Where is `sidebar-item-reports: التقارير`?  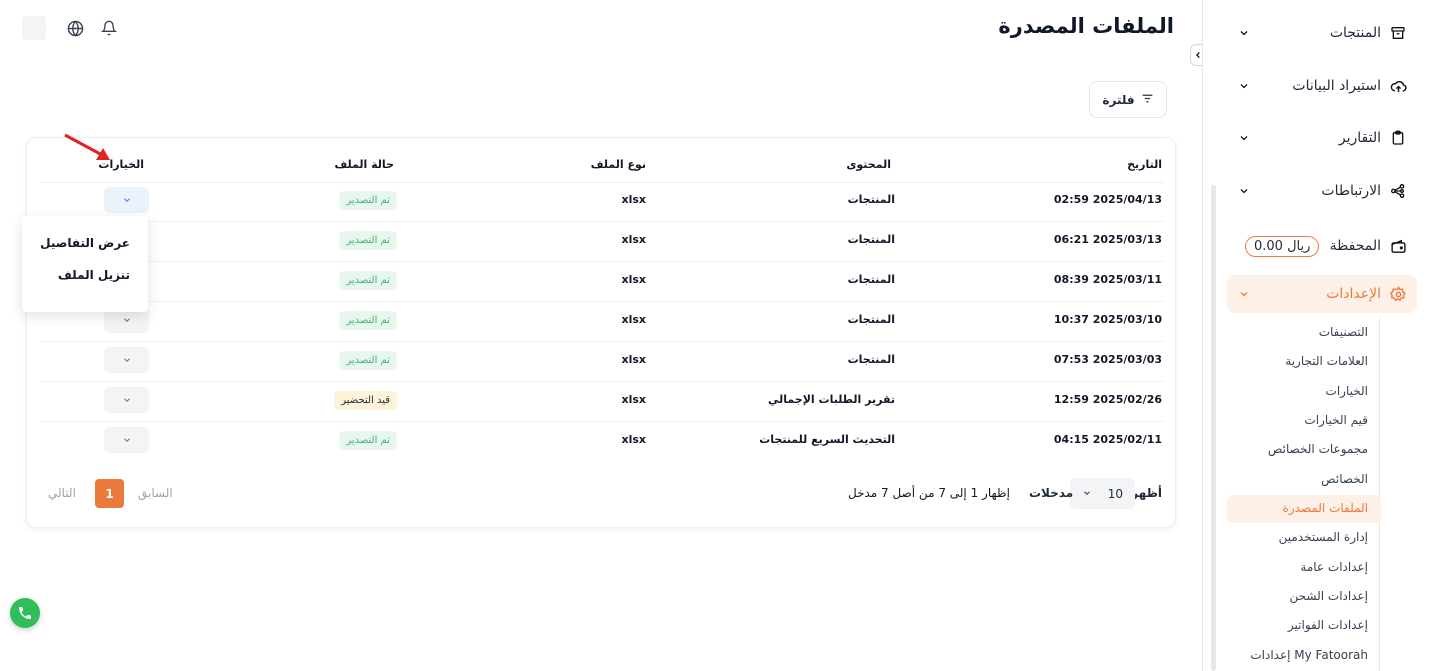 sidebar-item-reports: التقارير is located at coordinates (1322, 138).